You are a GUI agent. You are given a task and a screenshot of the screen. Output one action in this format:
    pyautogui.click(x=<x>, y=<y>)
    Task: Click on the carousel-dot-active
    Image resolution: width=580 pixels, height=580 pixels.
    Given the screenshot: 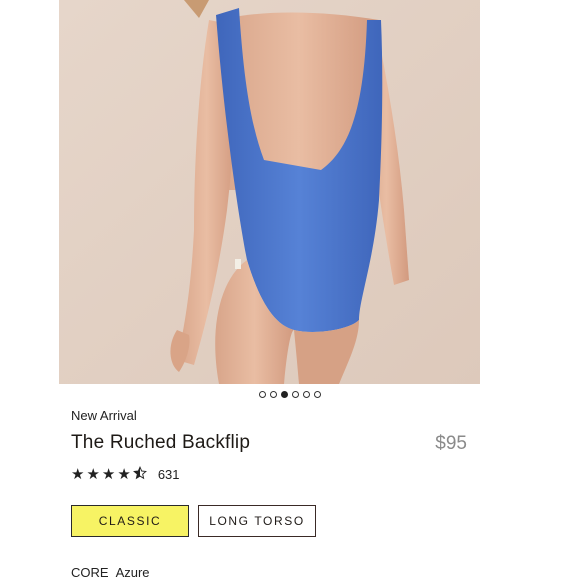 What is the action you would take?
    pyautogui.click(x=284, y=394)
    